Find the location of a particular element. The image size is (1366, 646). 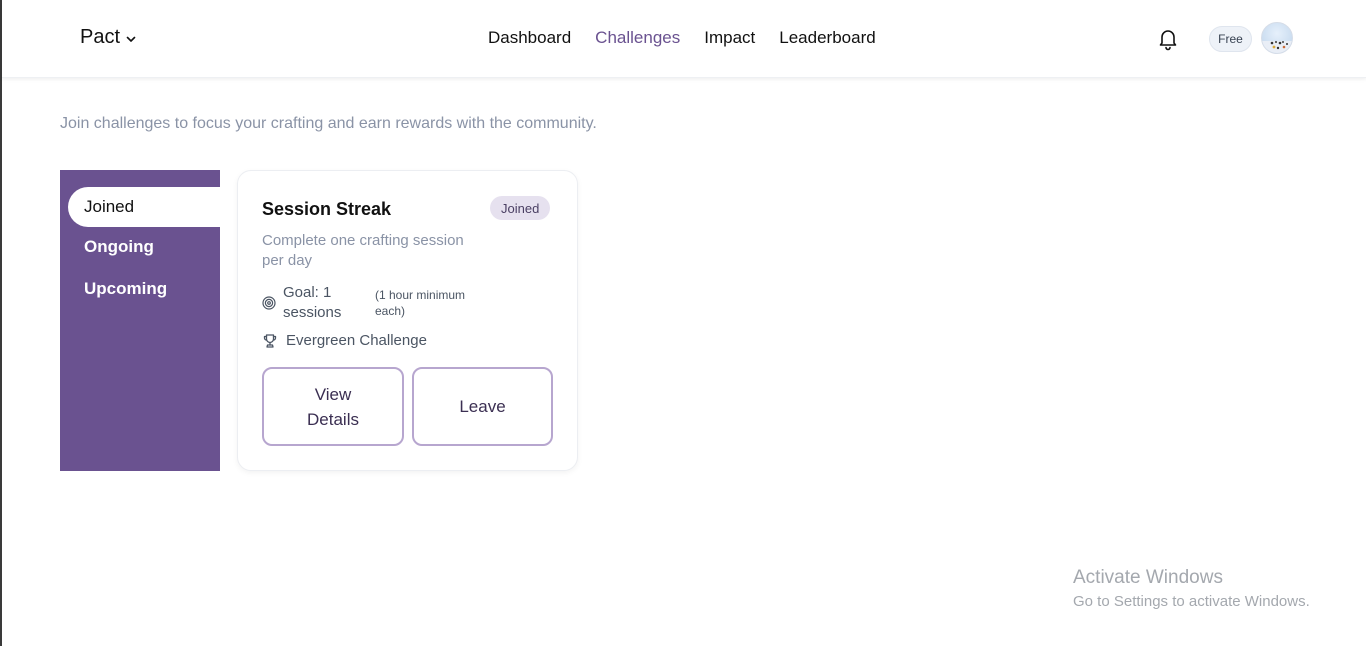

goal-row: Goal: 1 sessions (1 hour minimum each) is located at coordinates (373, 303).